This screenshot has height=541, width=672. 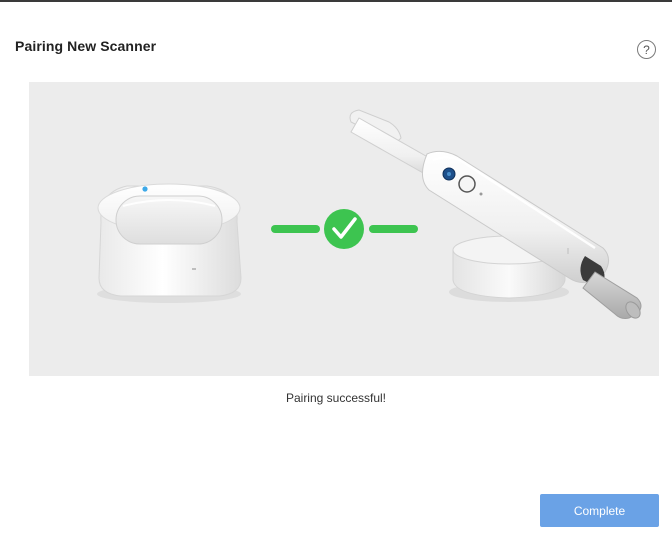 I want to click on dialog-title: Pairing New Scanner, so click(x=86, y=46).